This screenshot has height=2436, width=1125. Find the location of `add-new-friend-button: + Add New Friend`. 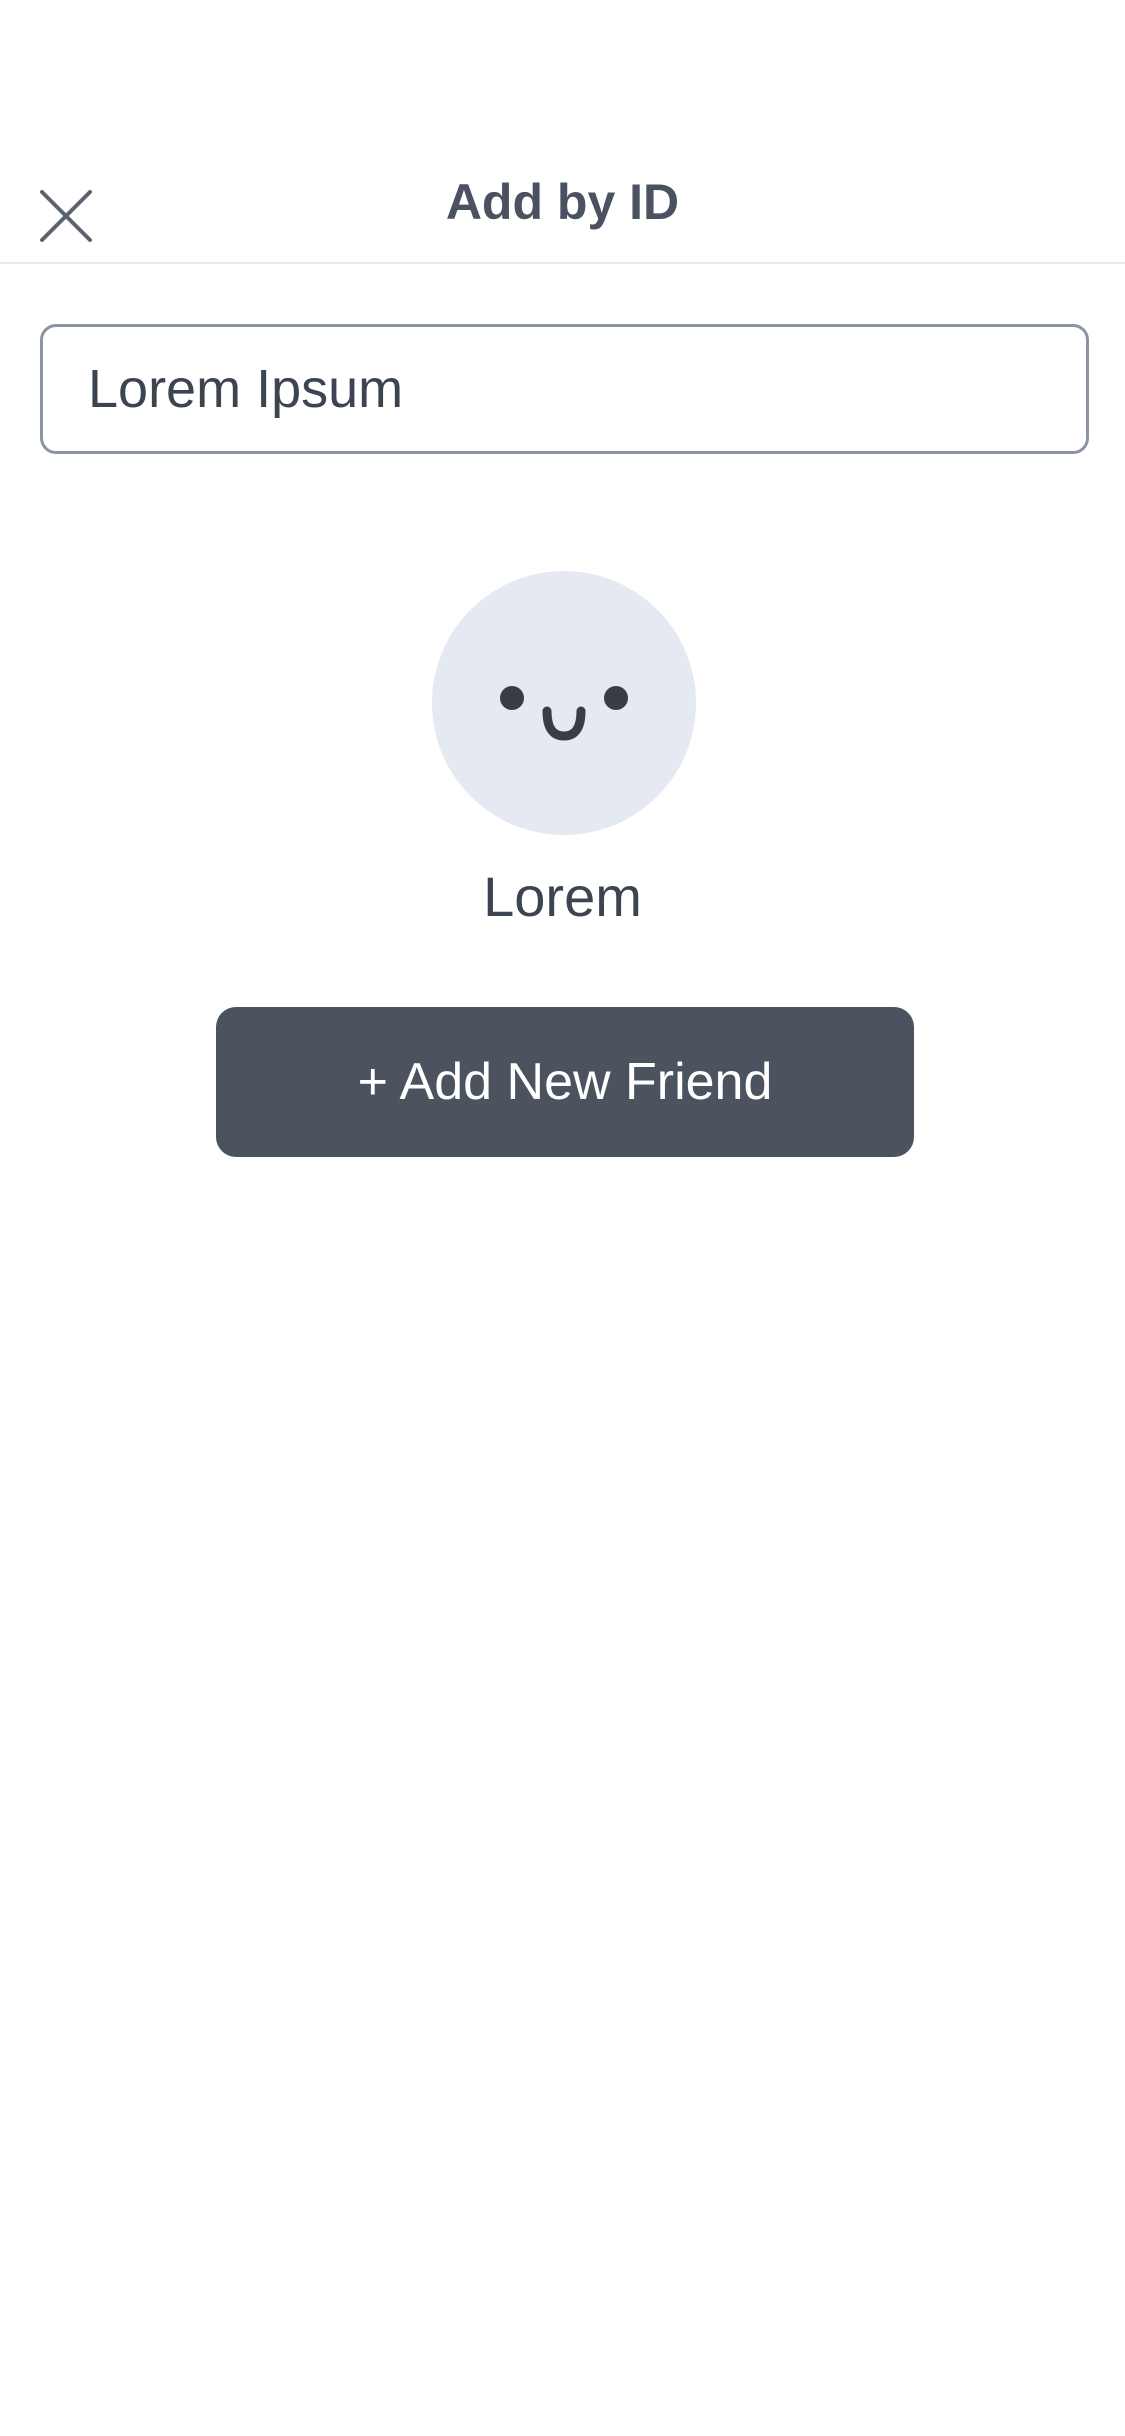

add-new-friend-button: + Add New Friend is located at coordinates (565, 1082).